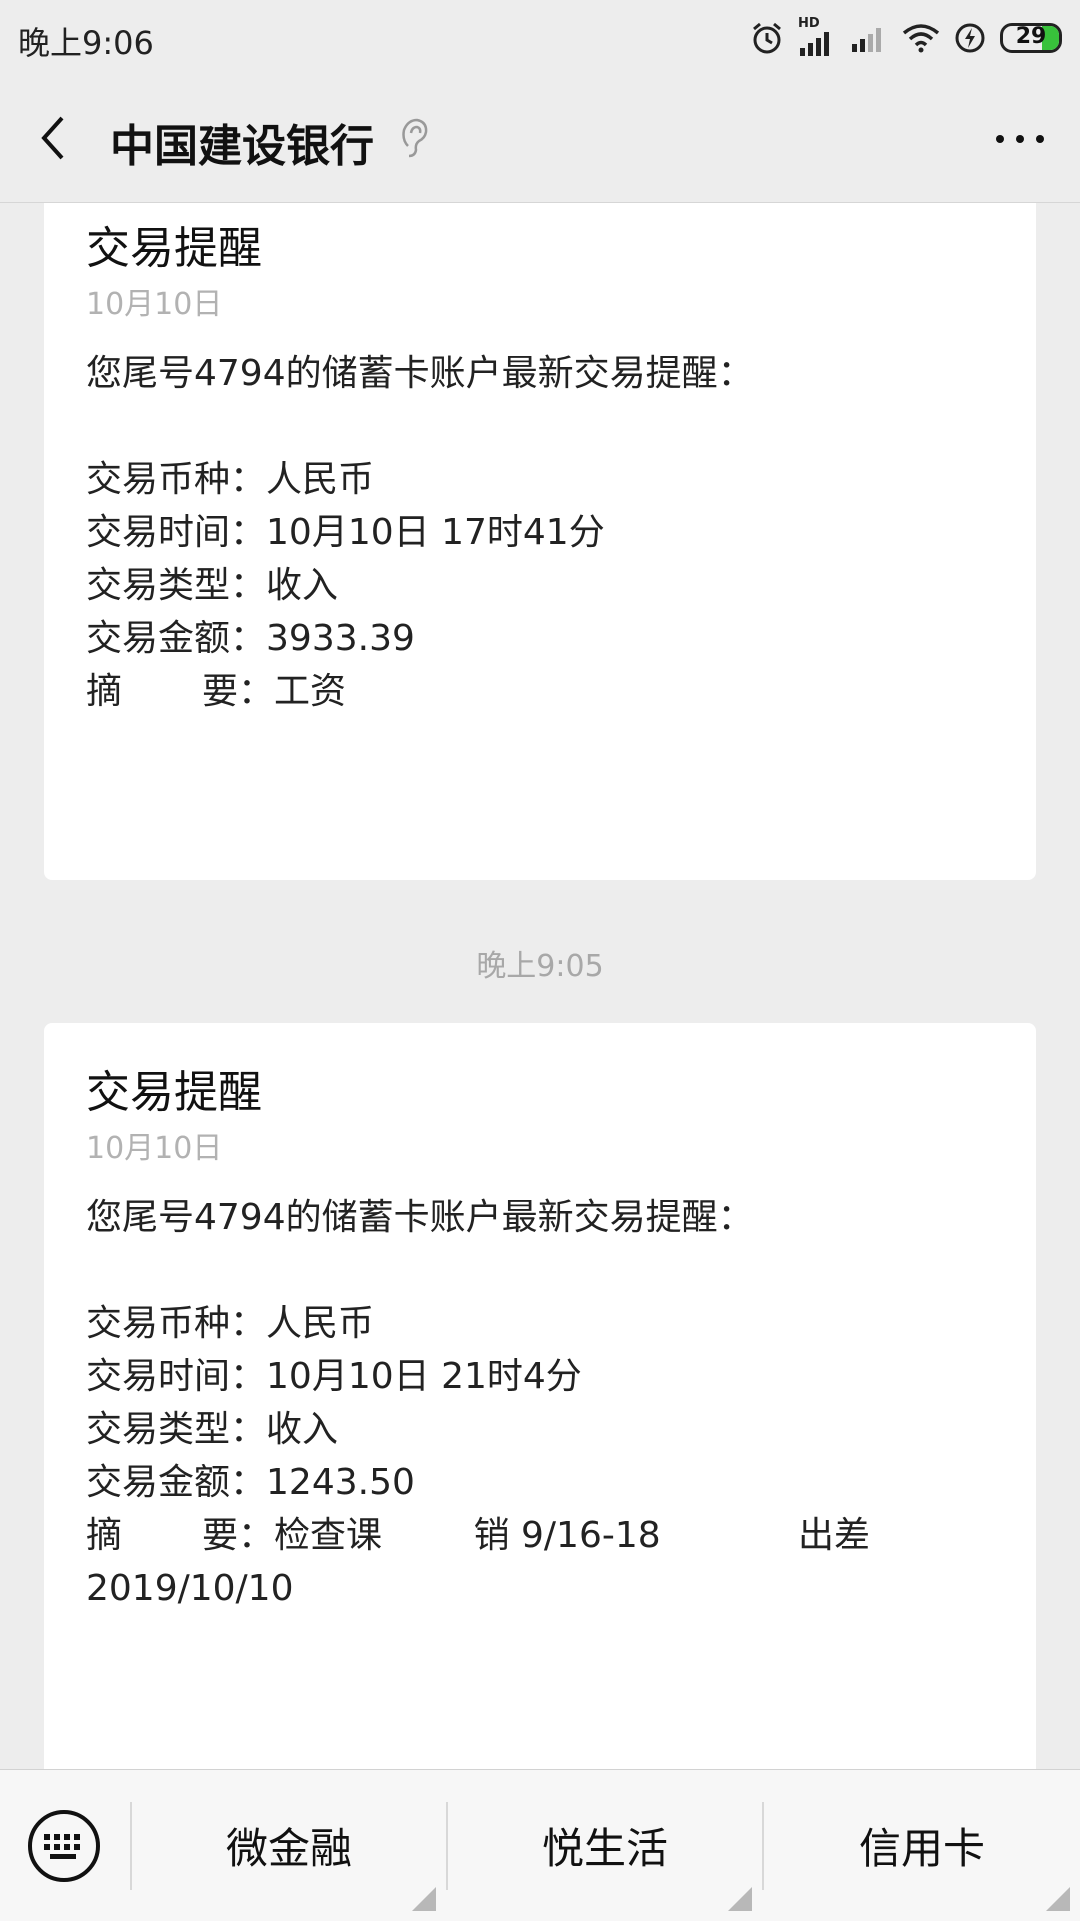 The image size is (1080, 1921). I want to click on status-time: 晚上9:06, so click(86, 43).